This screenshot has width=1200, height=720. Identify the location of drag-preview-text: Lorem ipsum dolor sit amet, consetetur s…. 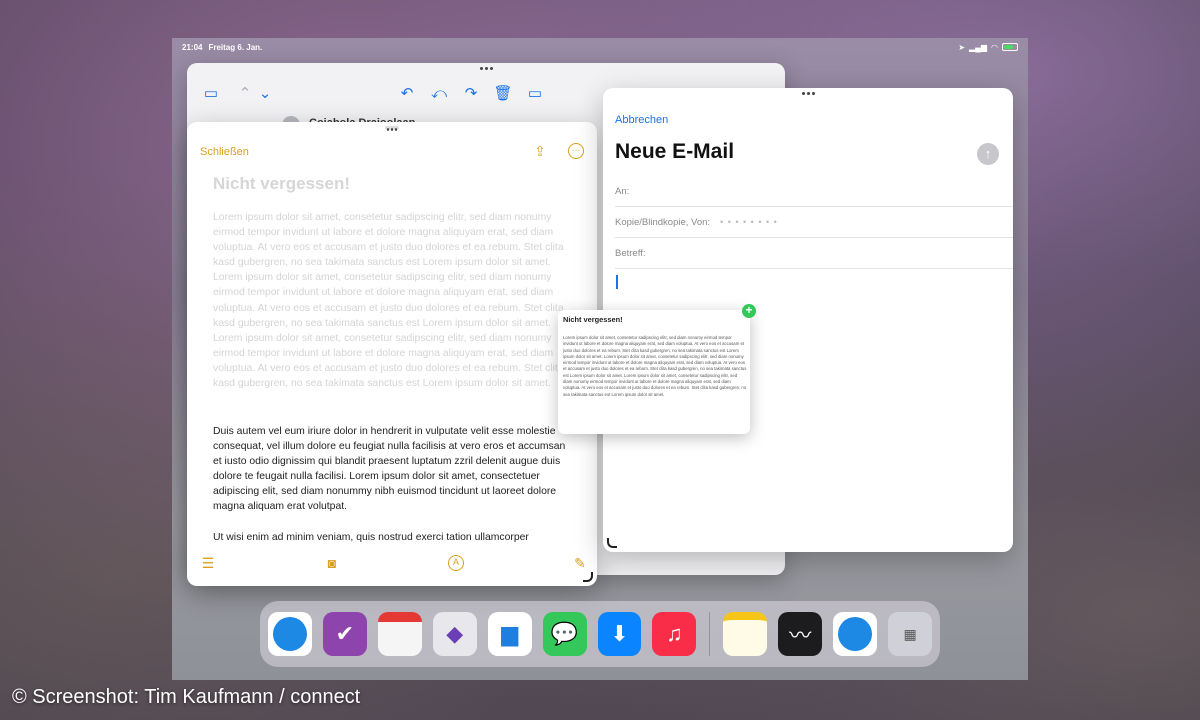
(655, 366).